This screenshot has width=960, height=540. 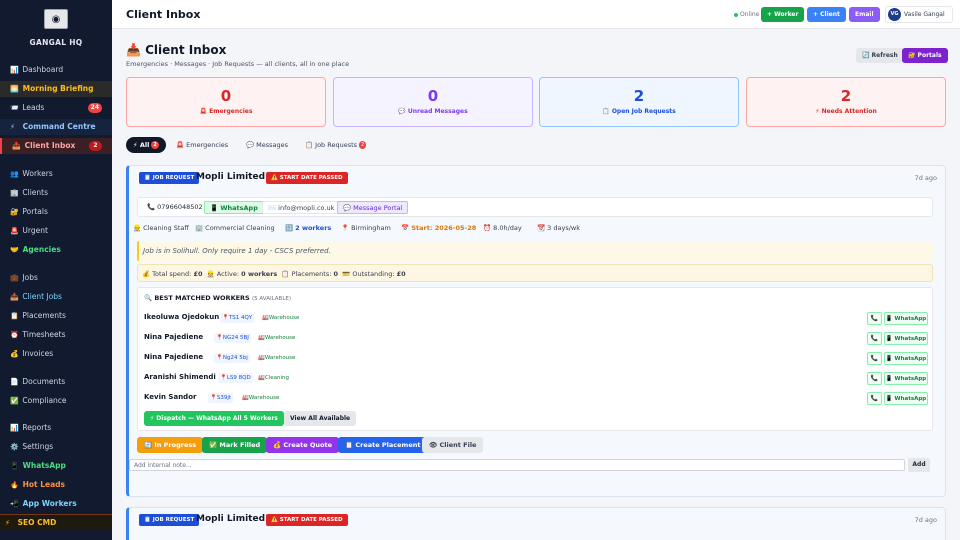 I want to click on logo-icon: ◉, so click(x=56, y=19).